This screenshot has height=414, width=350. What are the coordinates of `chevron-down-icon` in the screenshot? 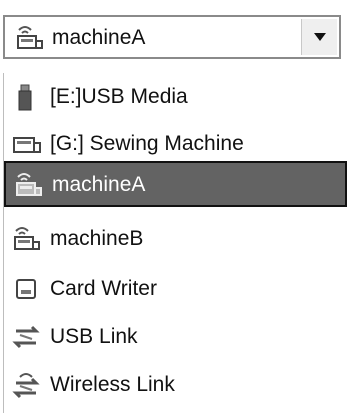 It's located at (320, 37).